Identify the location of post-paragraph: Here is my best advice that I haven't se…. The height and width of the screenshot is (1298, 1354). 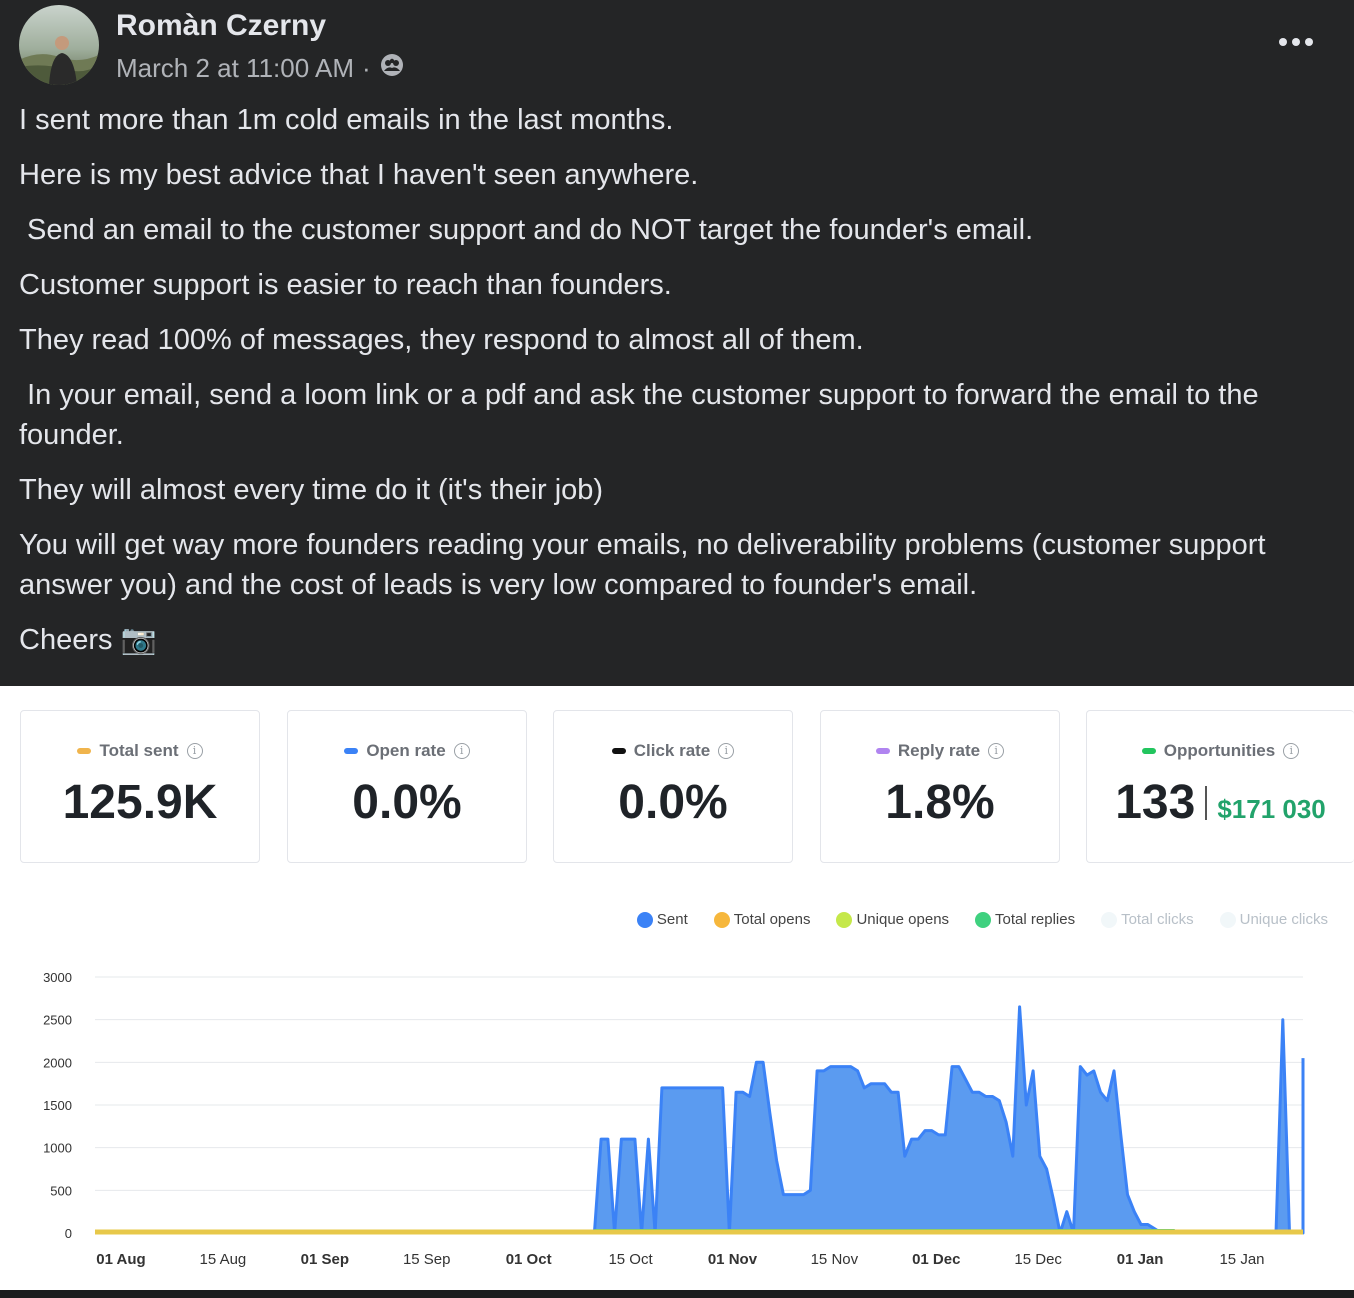
(359, 175).